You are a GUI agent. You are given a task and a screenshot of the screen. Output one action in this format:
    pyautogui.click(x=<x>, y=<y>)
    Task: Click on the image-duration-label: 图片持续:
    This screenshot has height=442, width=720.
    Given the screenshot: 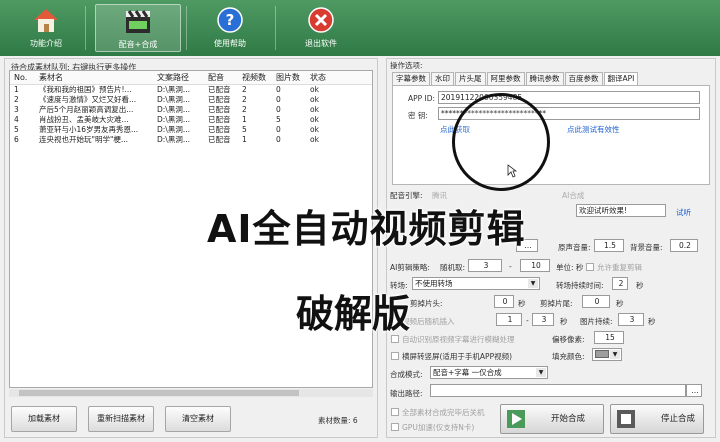 What is the action you would take?
    pyautogui.click(x=596, y=321)
    